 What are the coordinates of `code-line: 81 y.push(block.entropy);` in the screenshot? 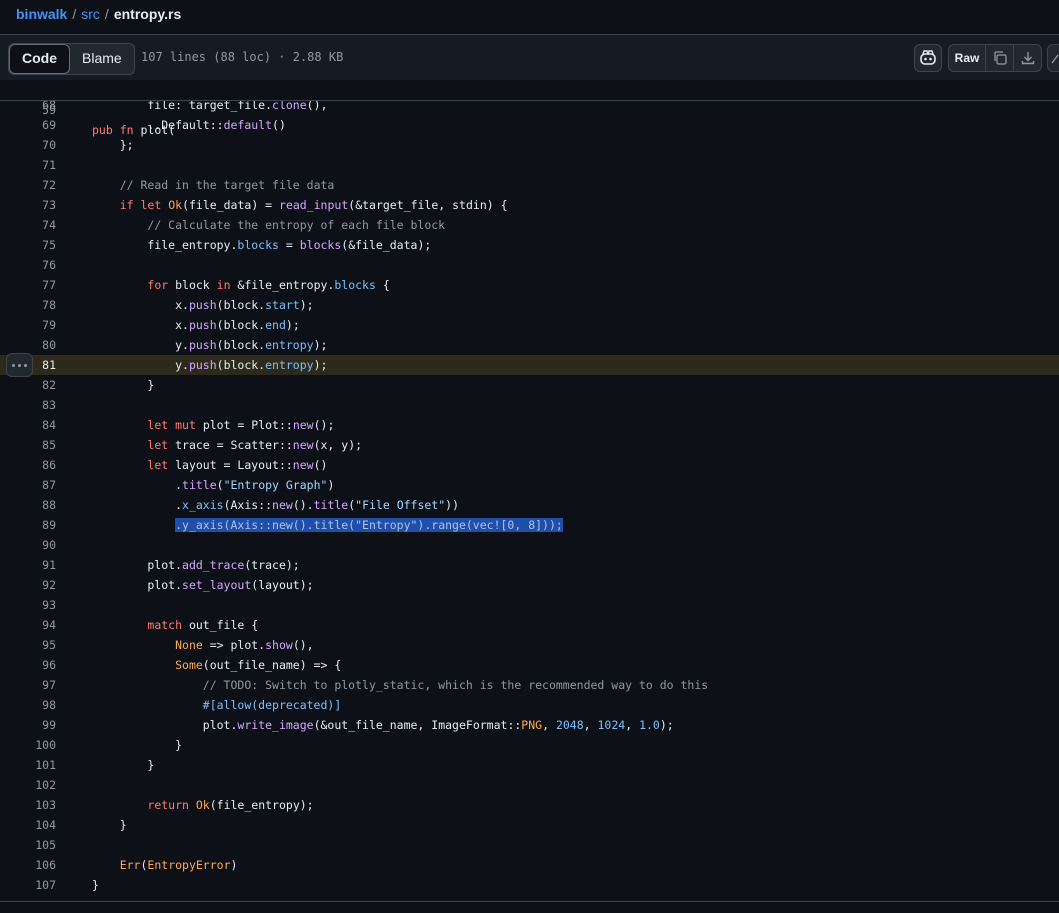 It's located at (529, 365).